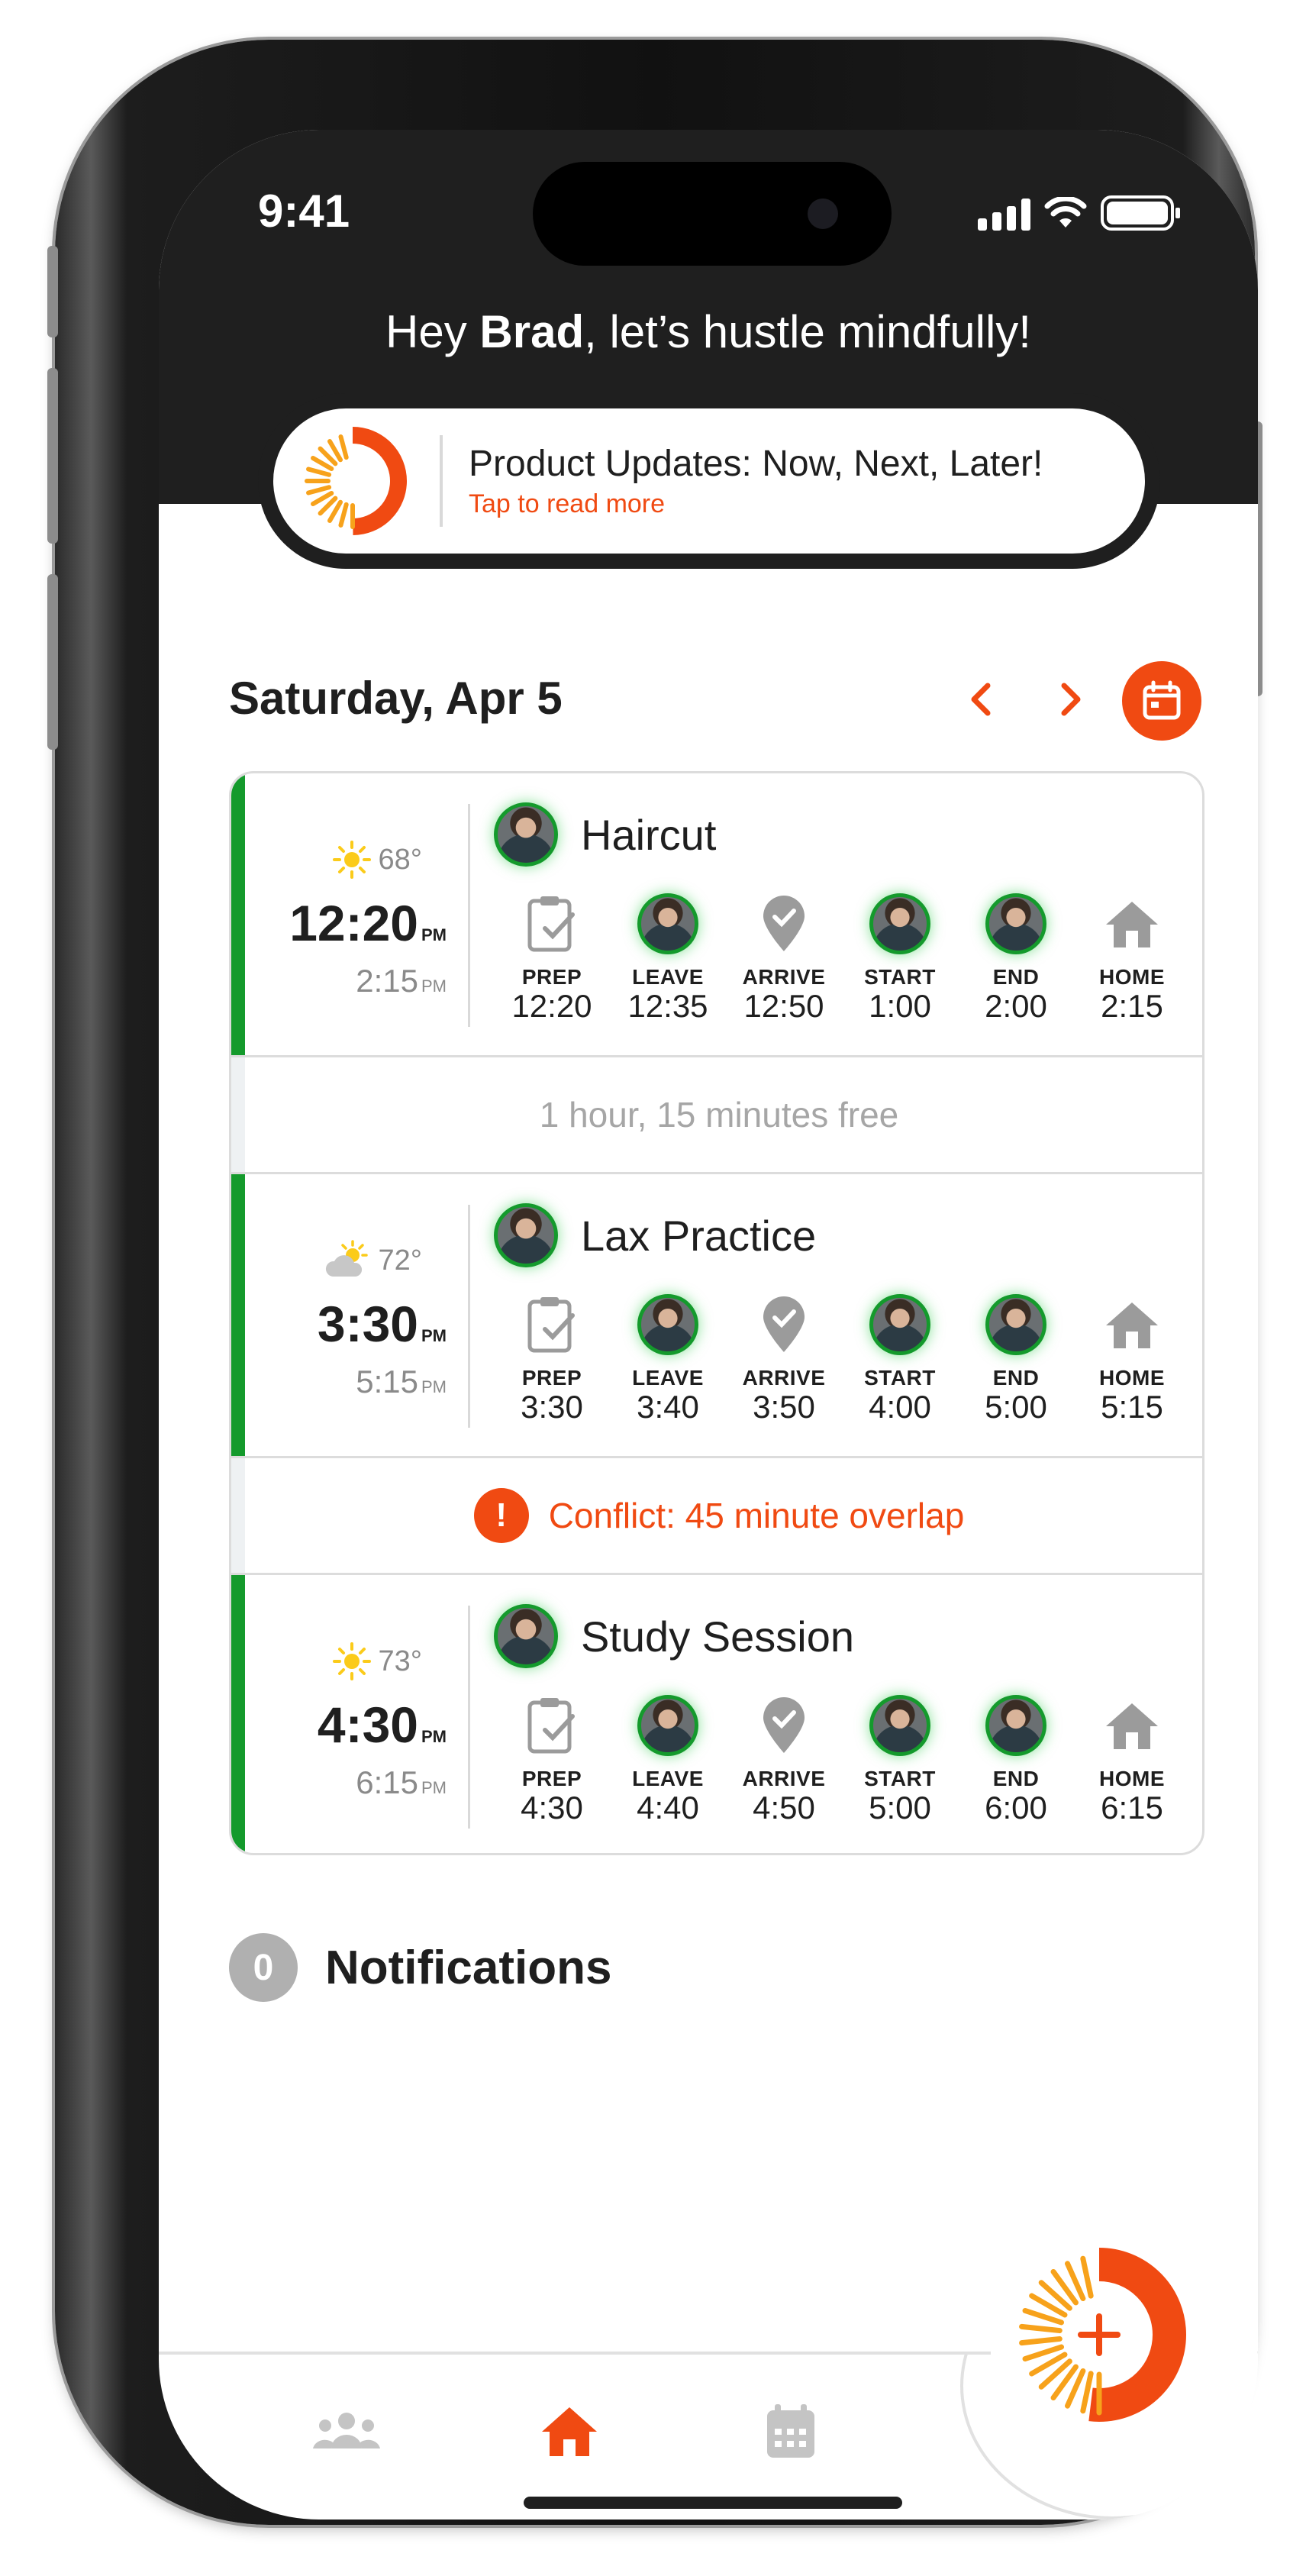 The image size is (1306, 2576). I want to click on calendar-icon, so click(1162, 700).